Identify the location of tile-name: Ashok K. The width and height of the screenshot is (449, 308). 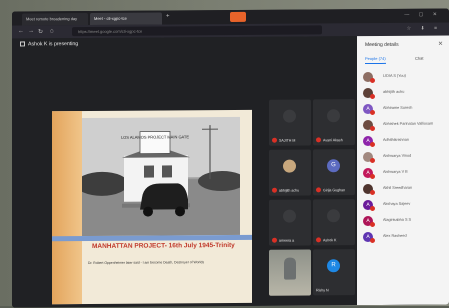
(329, 240).